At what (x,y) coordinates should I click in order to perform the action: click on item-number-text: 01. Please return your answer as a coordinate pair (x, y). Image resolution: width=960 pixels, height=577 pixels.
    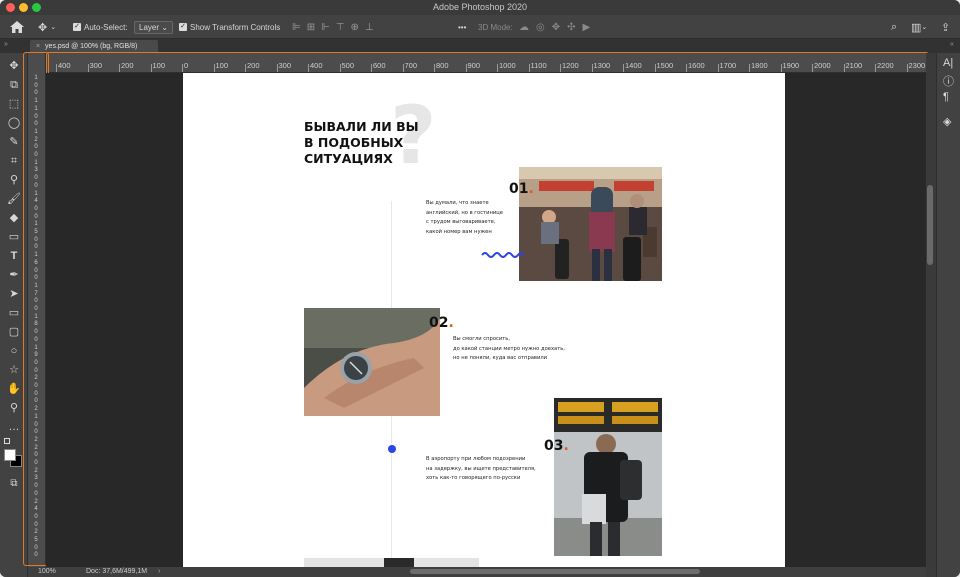
    Looking at the image, I should click on (519, 189).